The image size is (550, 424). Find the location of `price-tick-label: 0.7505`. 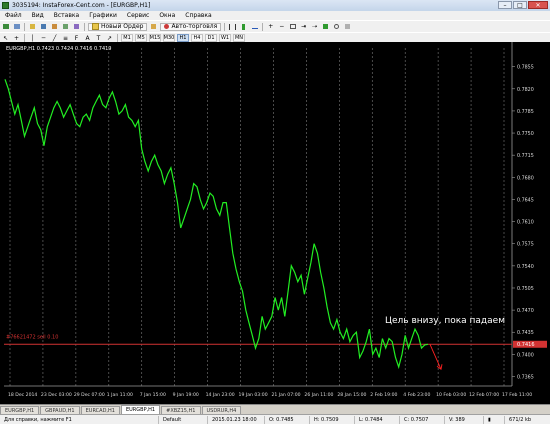

price-tick-label: 0.7505 is located at coordinates (525, 289).